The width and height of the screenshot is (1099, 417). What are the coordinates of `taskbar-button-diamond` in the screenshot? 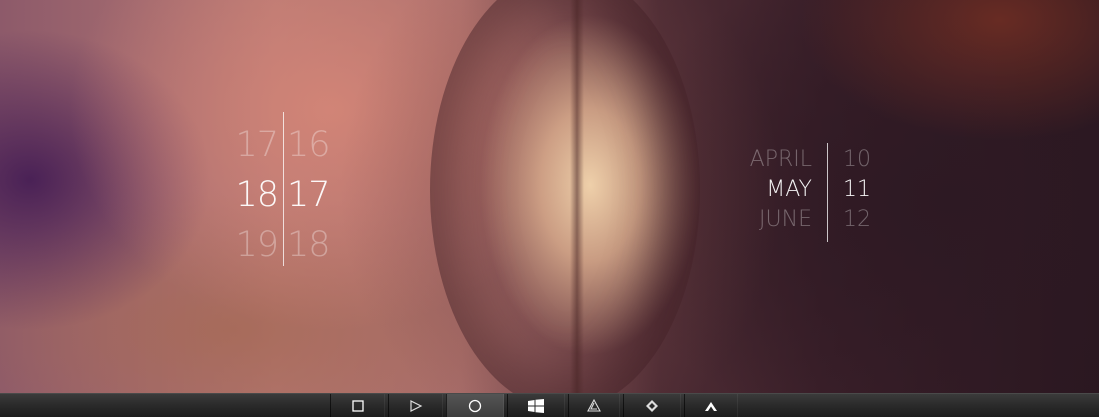 It's located at (652, 405).